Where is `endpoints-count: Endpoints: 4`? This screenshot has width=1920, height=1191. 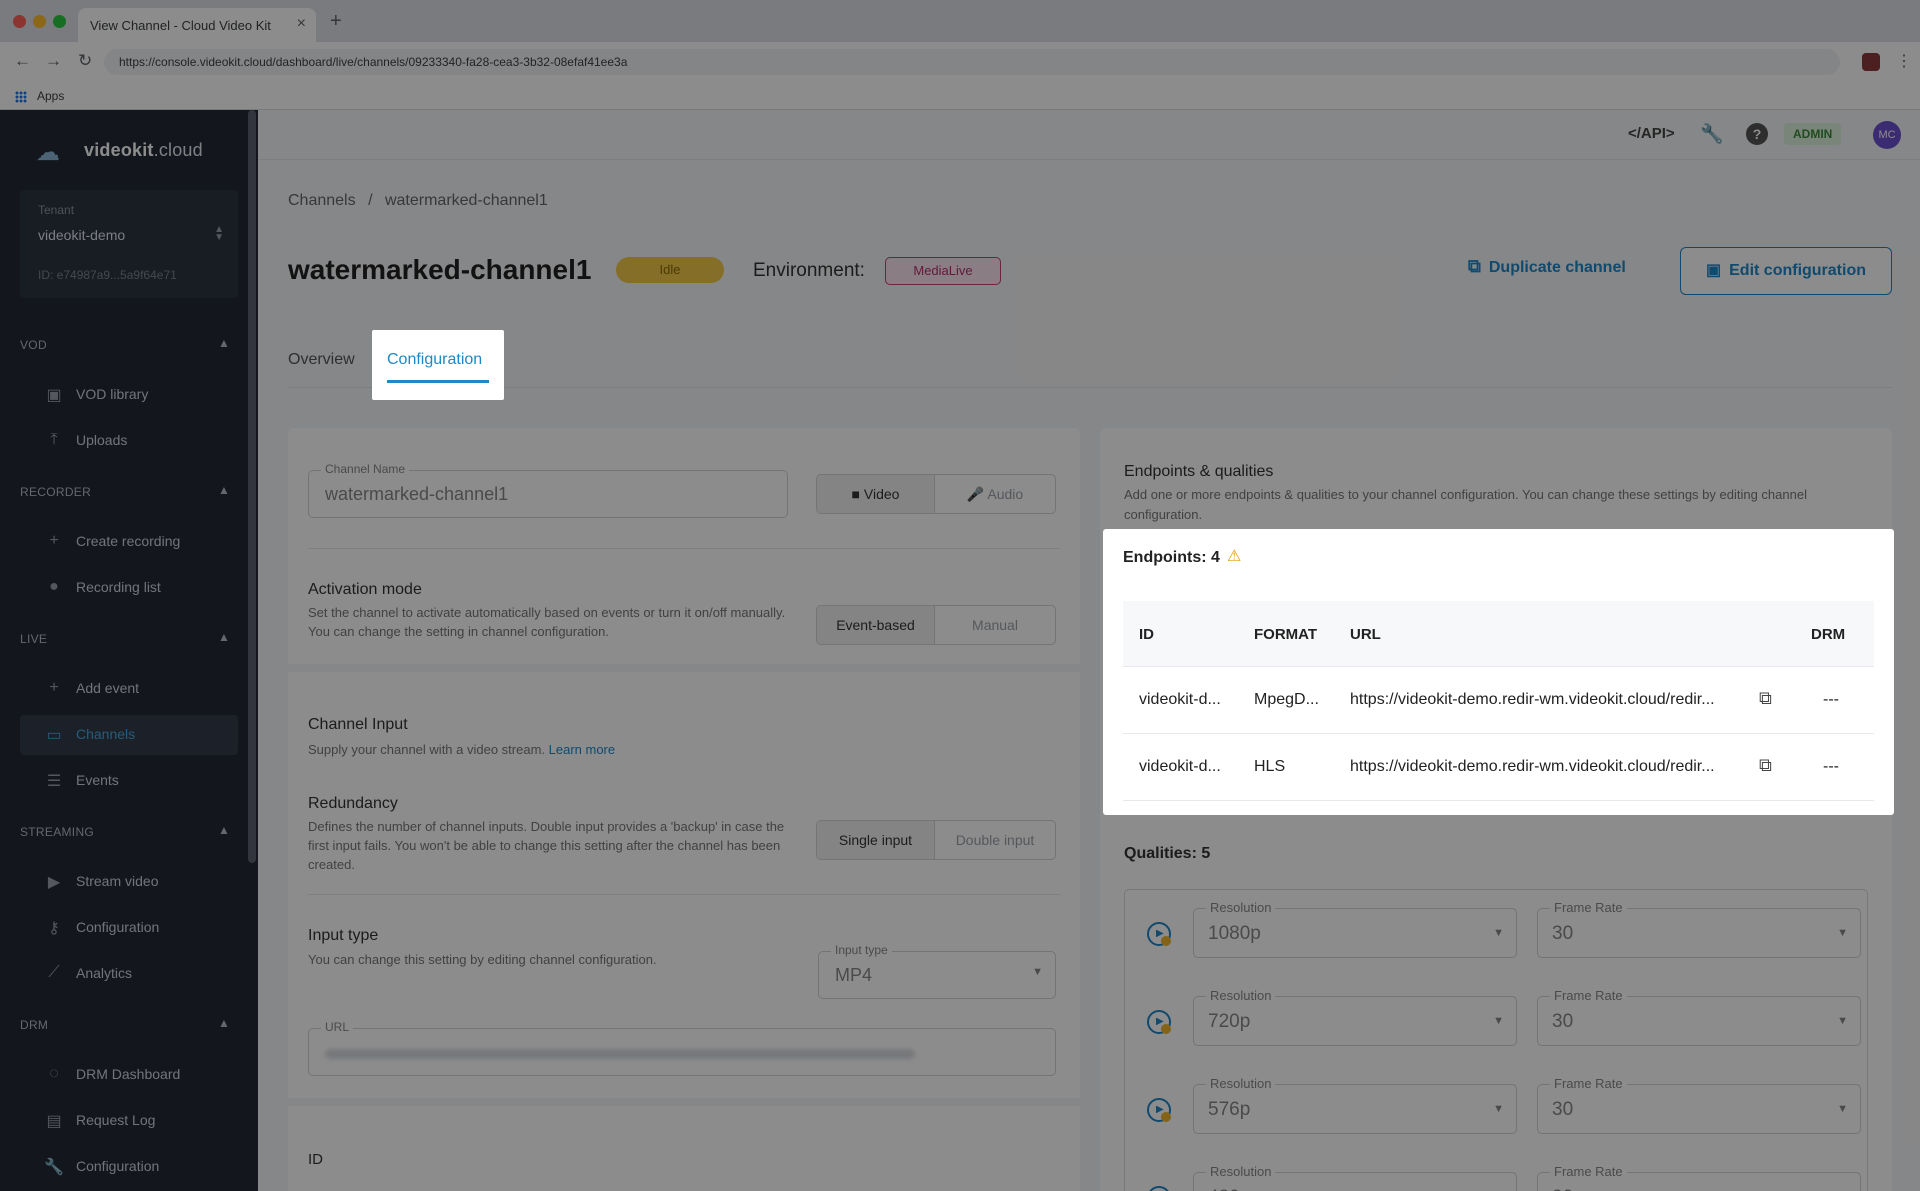 endpoints-count: Endpoints: 4 is located at coordinates (1171, 557).